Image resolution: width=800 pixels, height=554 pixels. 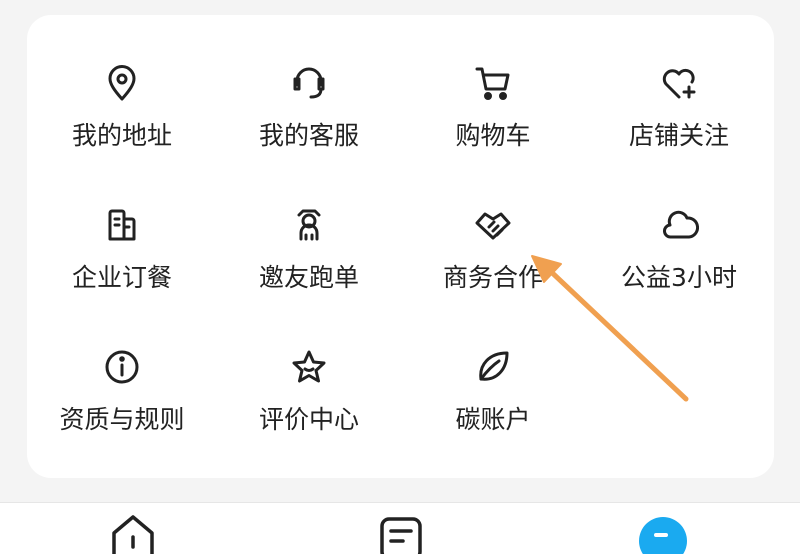 I want to click on service-shopping-cart: 购物车, so click(x=493, y=123).